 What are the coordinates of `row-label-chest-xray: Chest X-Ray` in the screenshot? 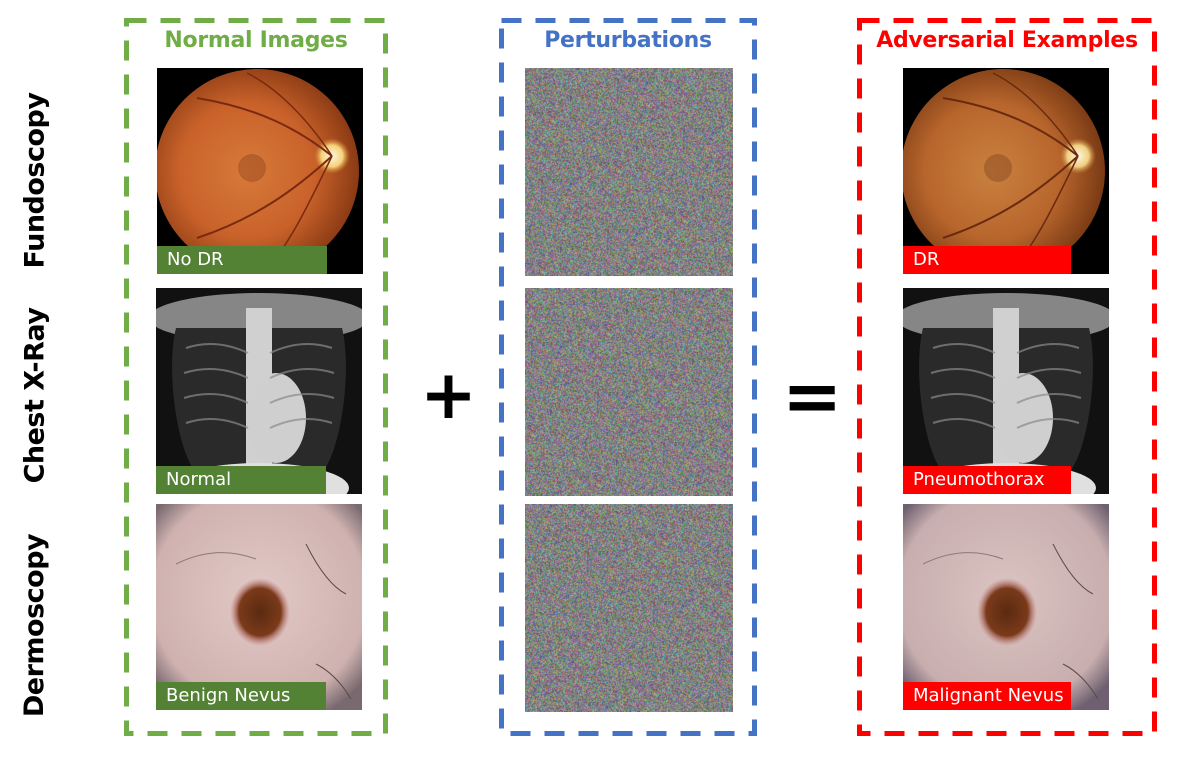 It's located at (35, 395).